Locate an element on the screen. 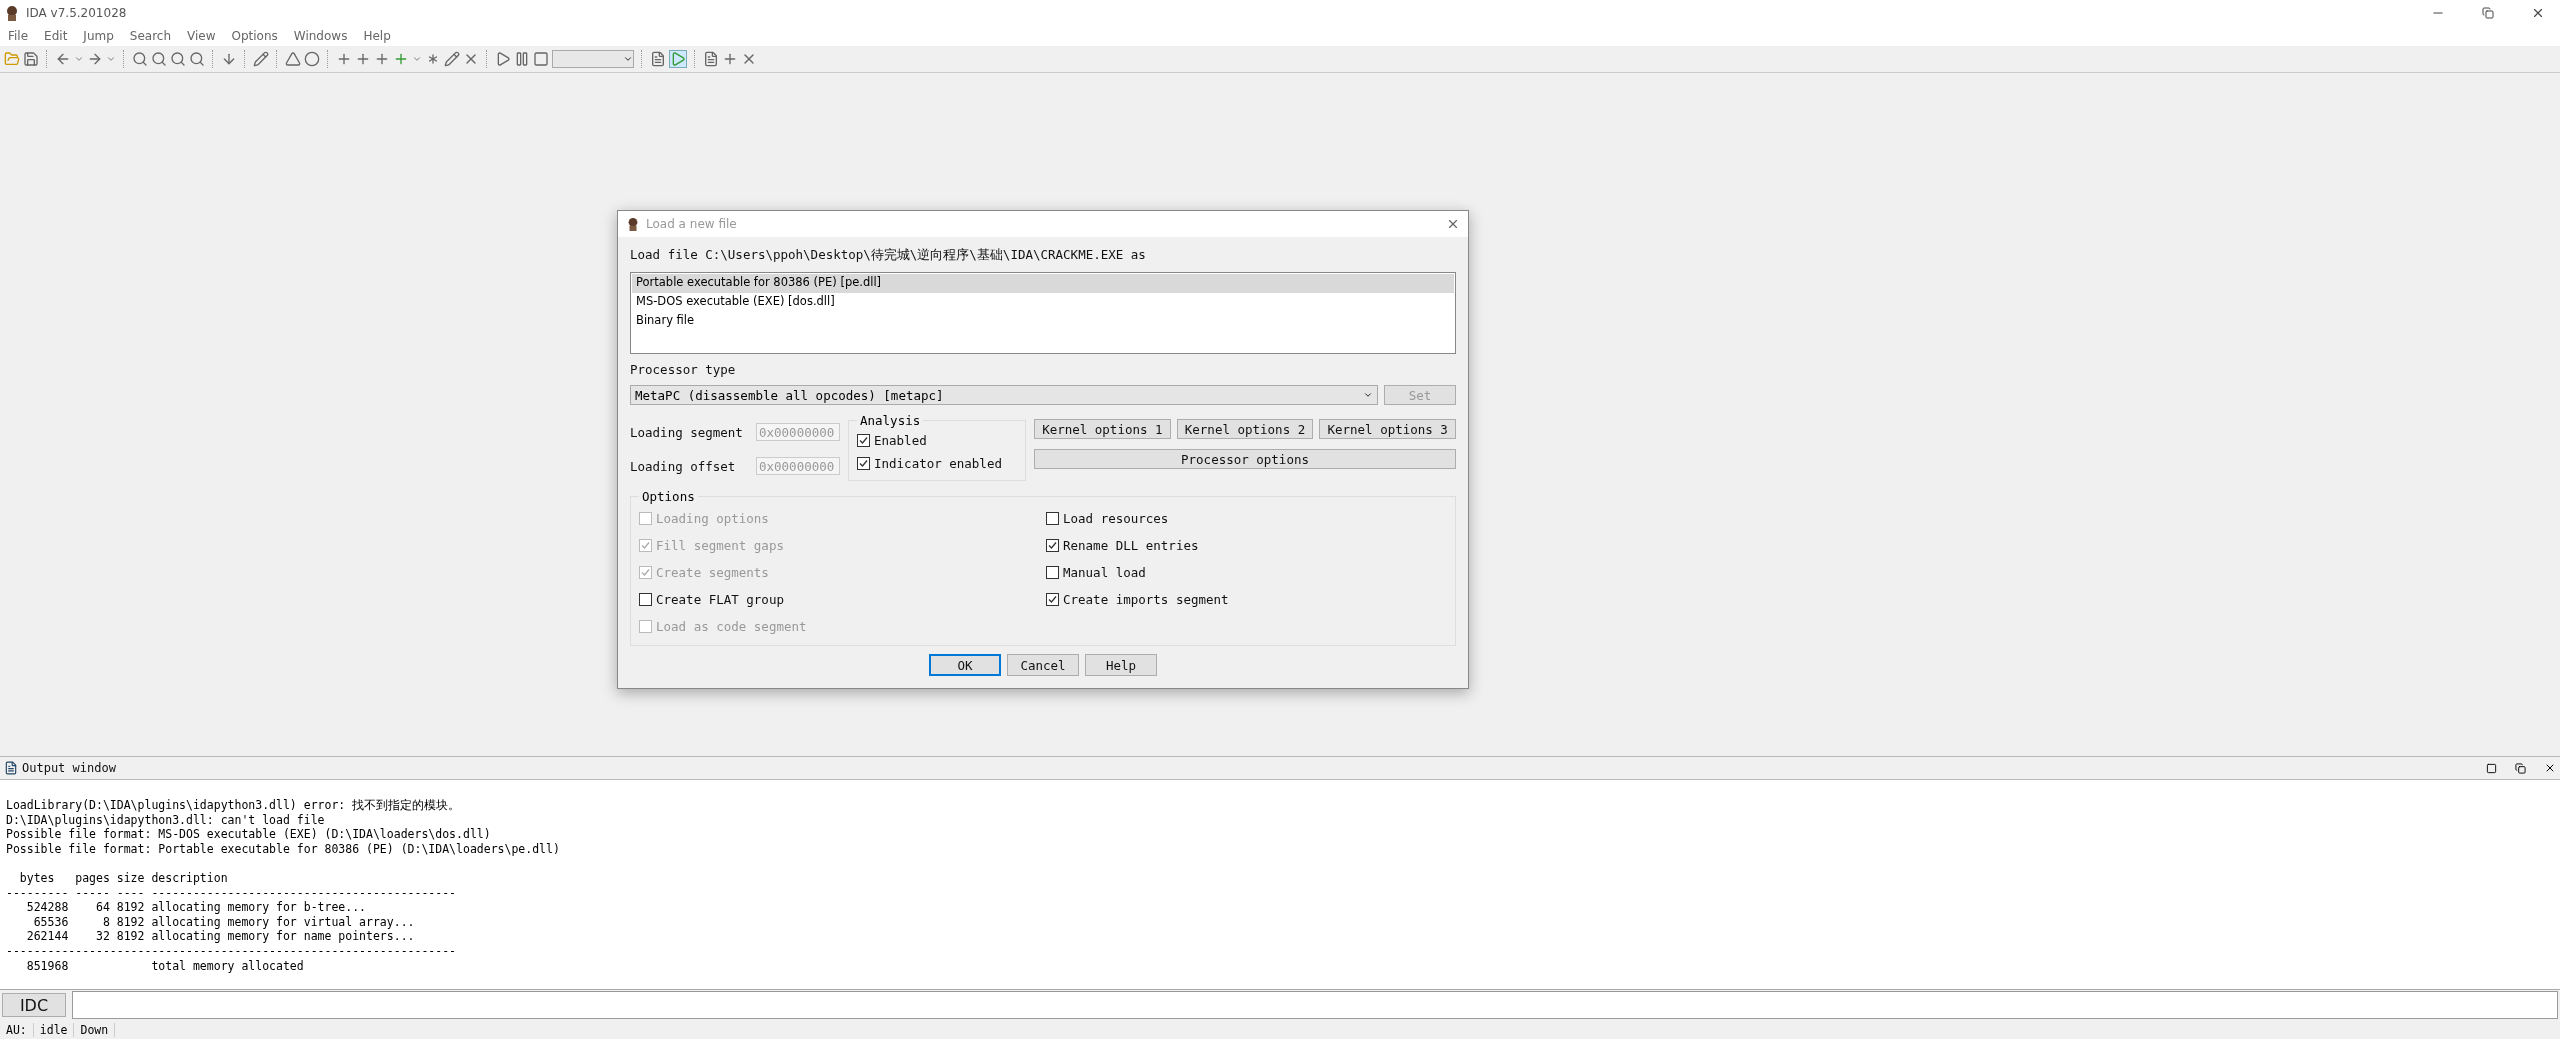 This screenshot has width=2560, height=1039. checkbox: Manual load is located at coordinates (1246, 572).